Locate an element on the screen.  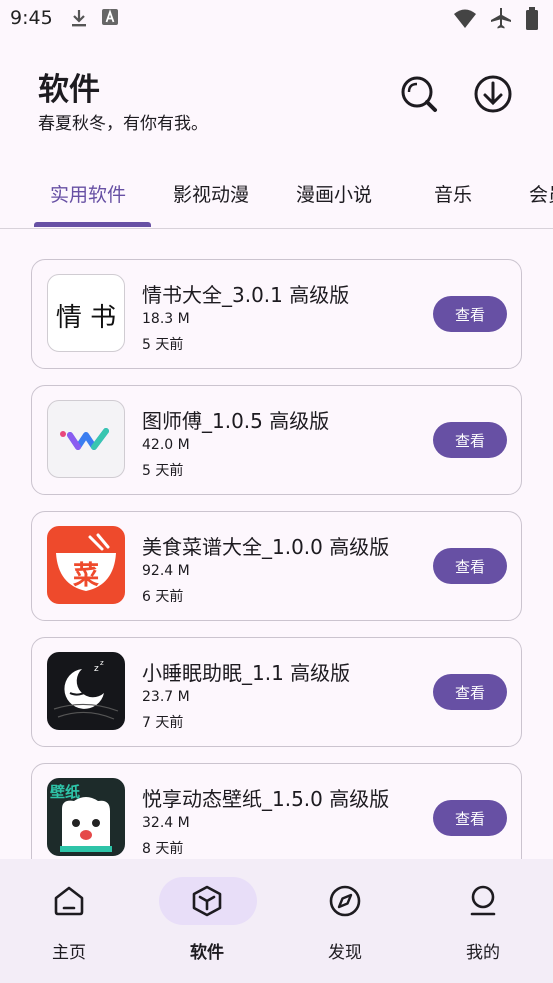
status-time: 9:45 is located at coordinates (31, 18).